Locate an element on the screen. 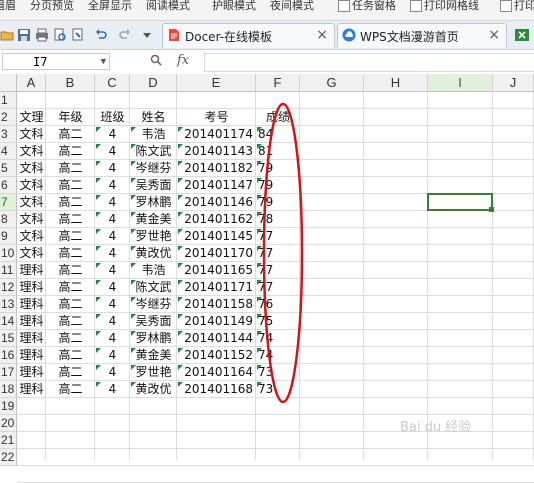 The height and width of the screenshot is (483, 534). ribbon-item-night-mode: 夜间模式 is located at coordinates (292, 6).